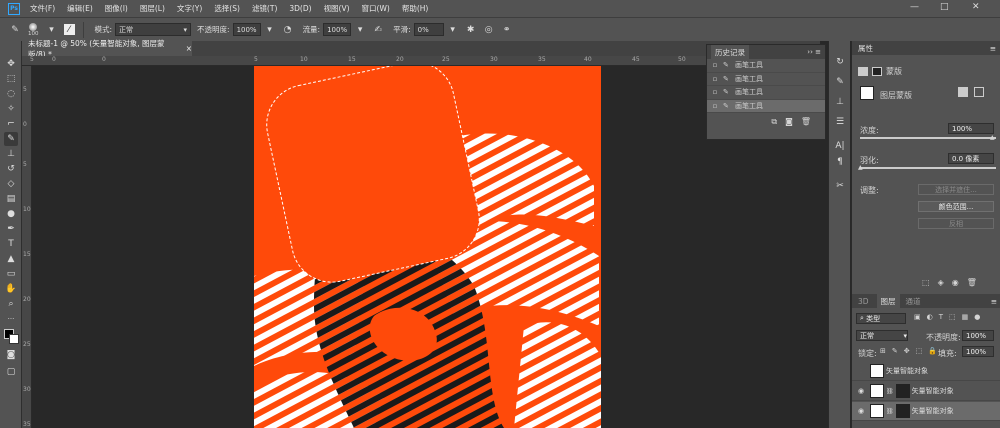 The height and width of the screenshot is (428, 1000). What do you see at coordinates (288, 30) in the screenshot?
I see `pressure-opacity-icon: ◔` at bounding box center [288, 30].